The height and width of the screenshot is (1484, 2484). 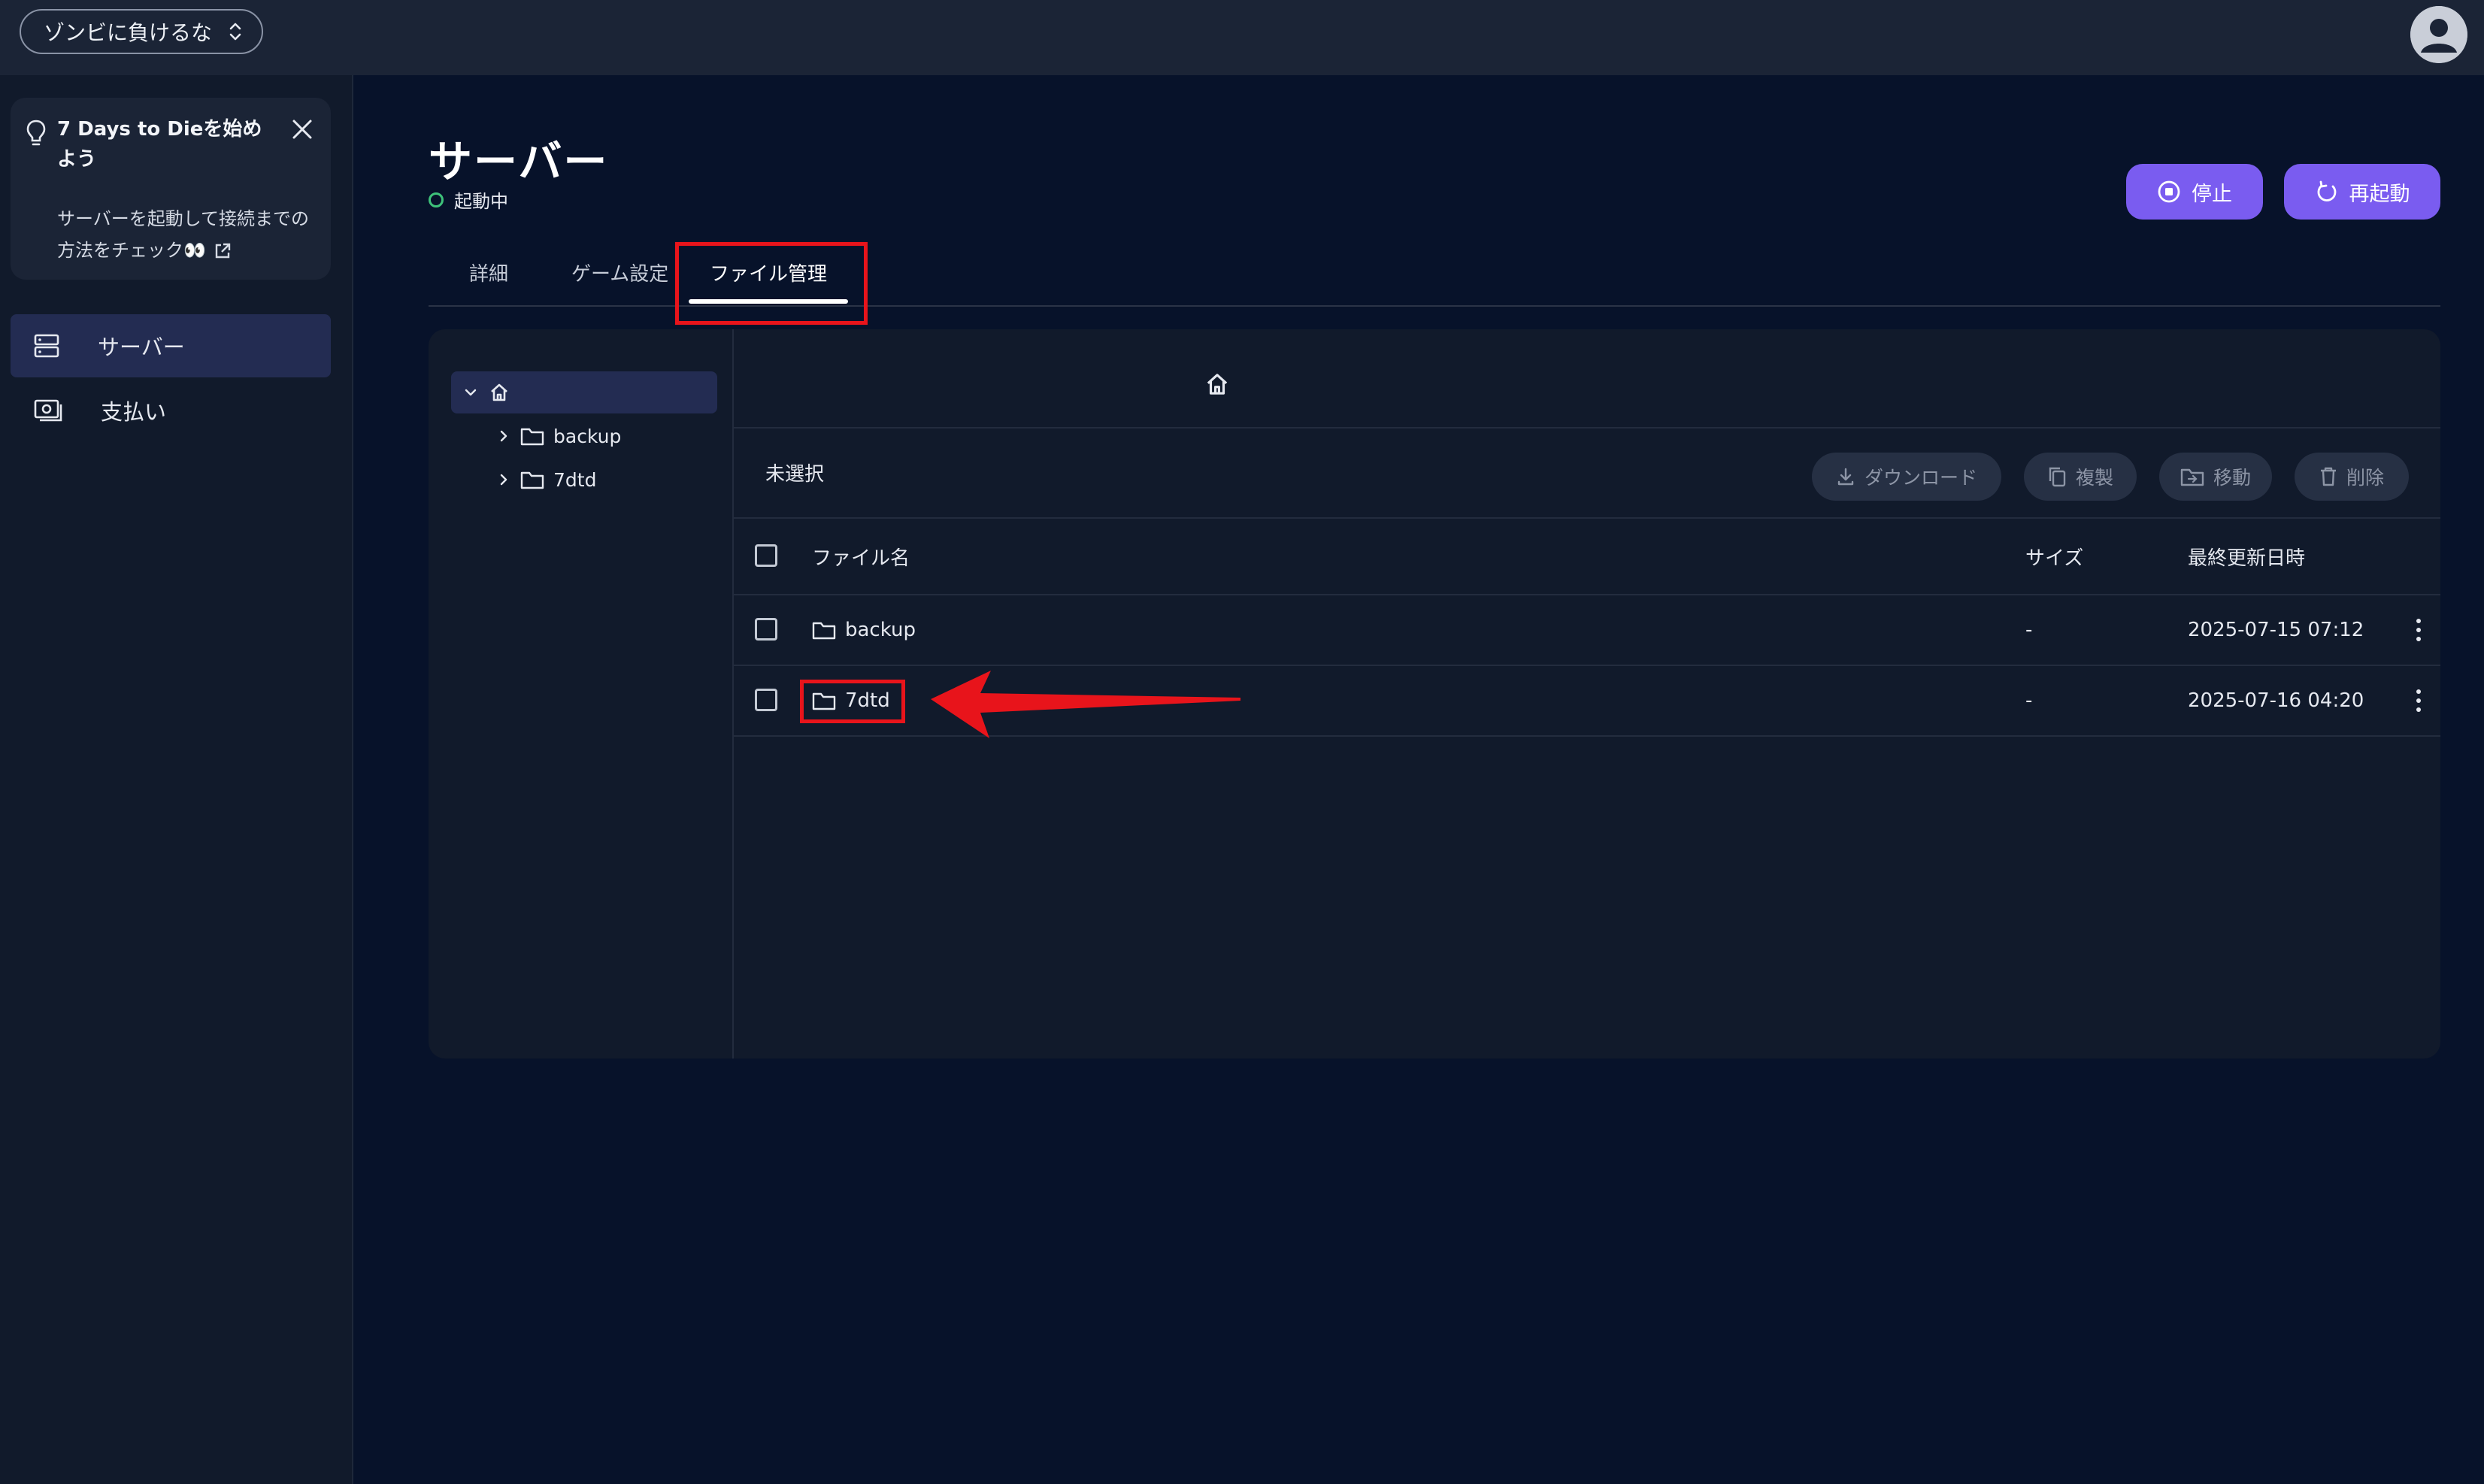 I want to click on chevron-down-icon, so click(x=470, y=393).